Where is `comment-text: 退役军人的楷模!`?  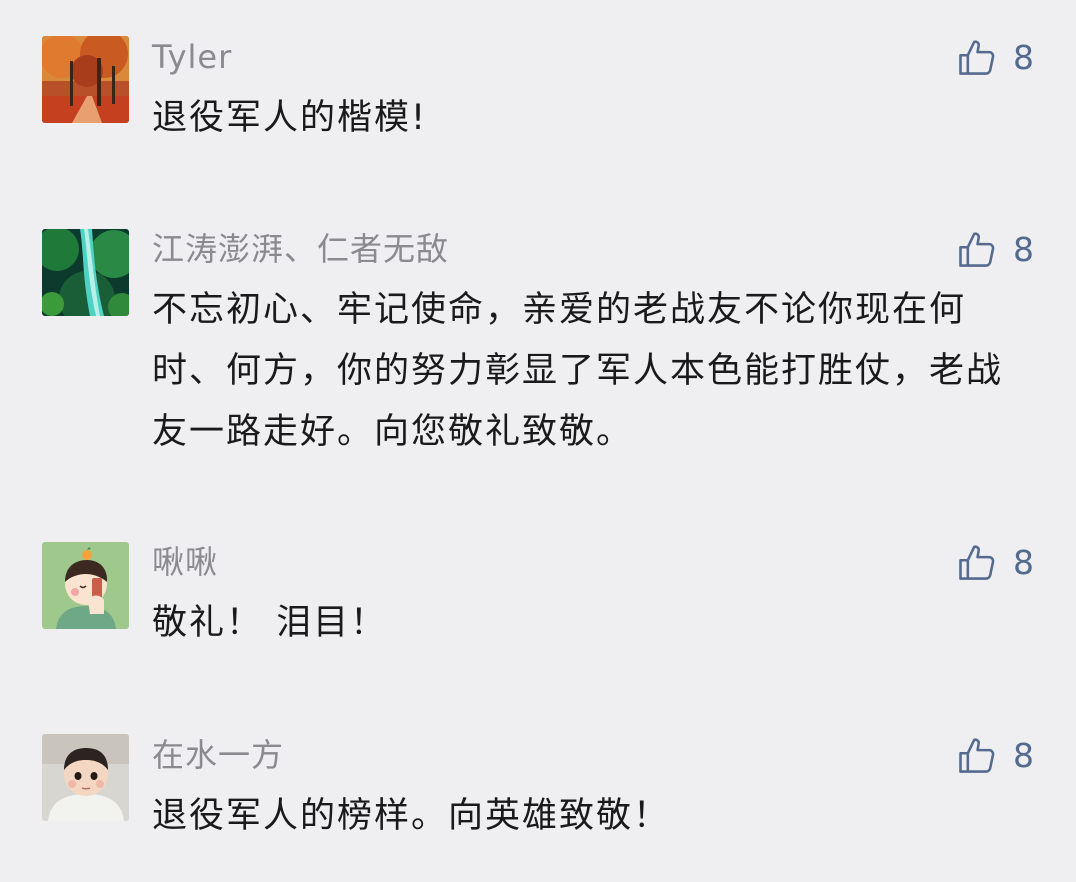
comment-text: 退役军人的楷模! is located at coordinates (290, 118).